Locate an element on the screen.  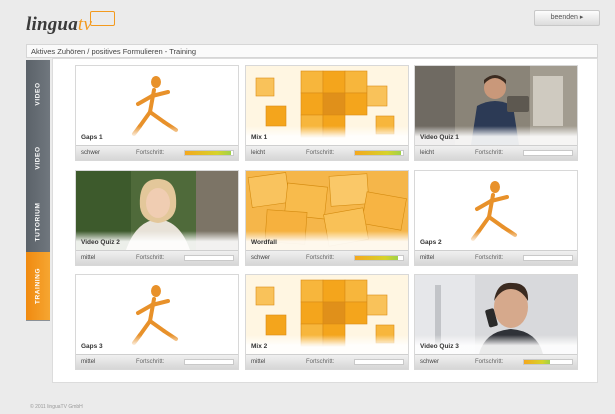
exercise-title: Gaps 2 is located at coordinates (496, 240).